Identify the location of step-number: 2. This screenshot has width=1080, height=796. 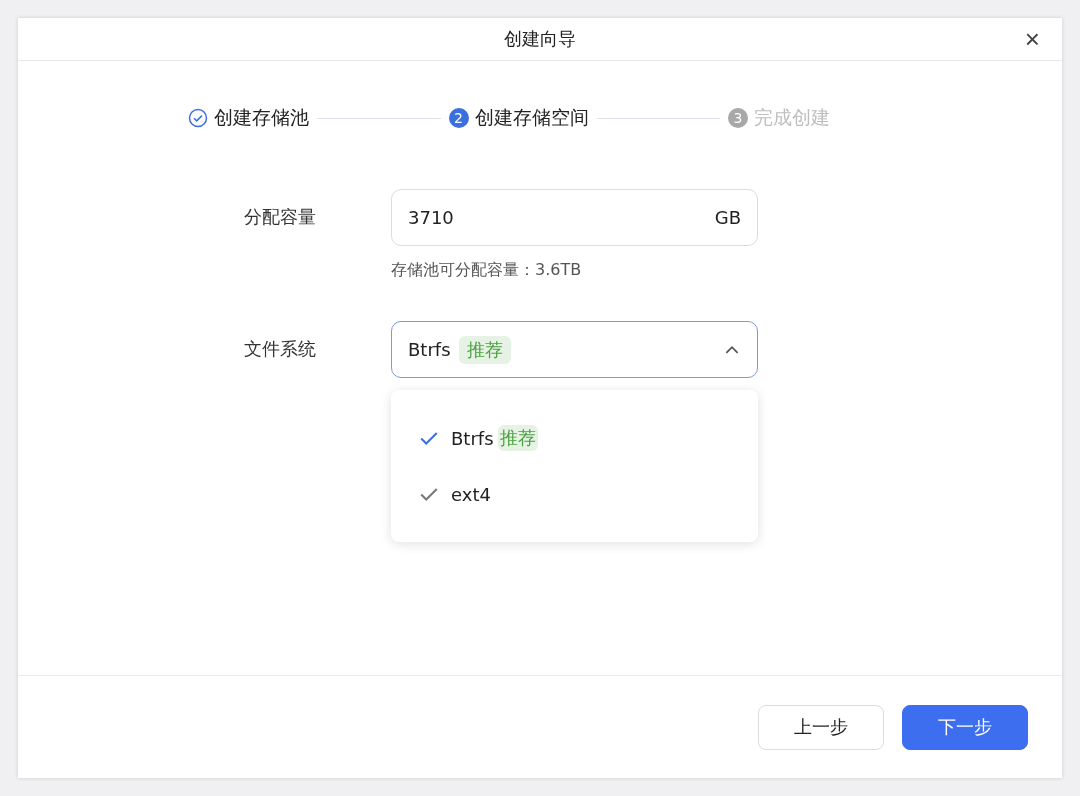
(458, 118).